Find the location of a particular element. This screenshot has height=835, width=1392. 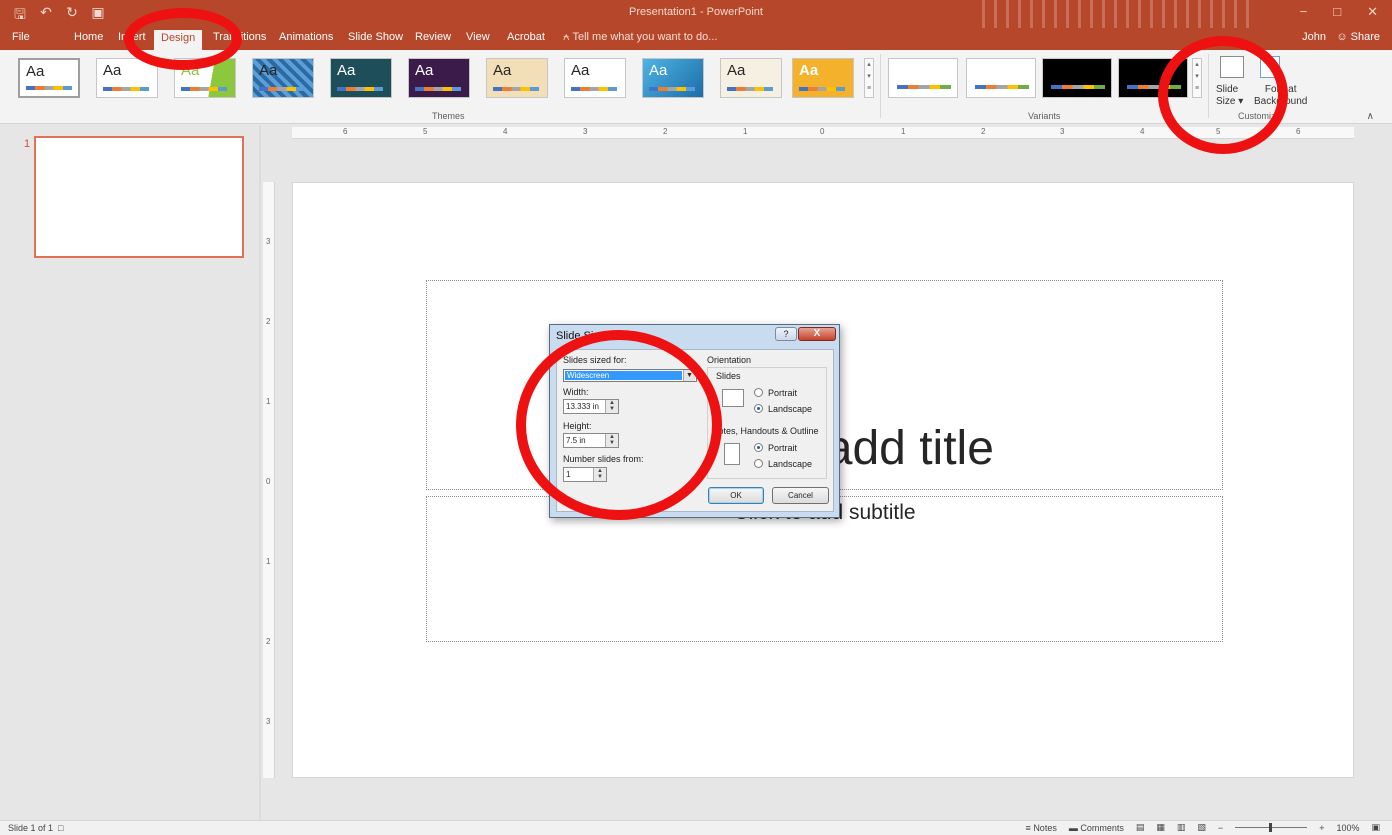

zoom-level: 100% is located at coordinates (1347, 828).